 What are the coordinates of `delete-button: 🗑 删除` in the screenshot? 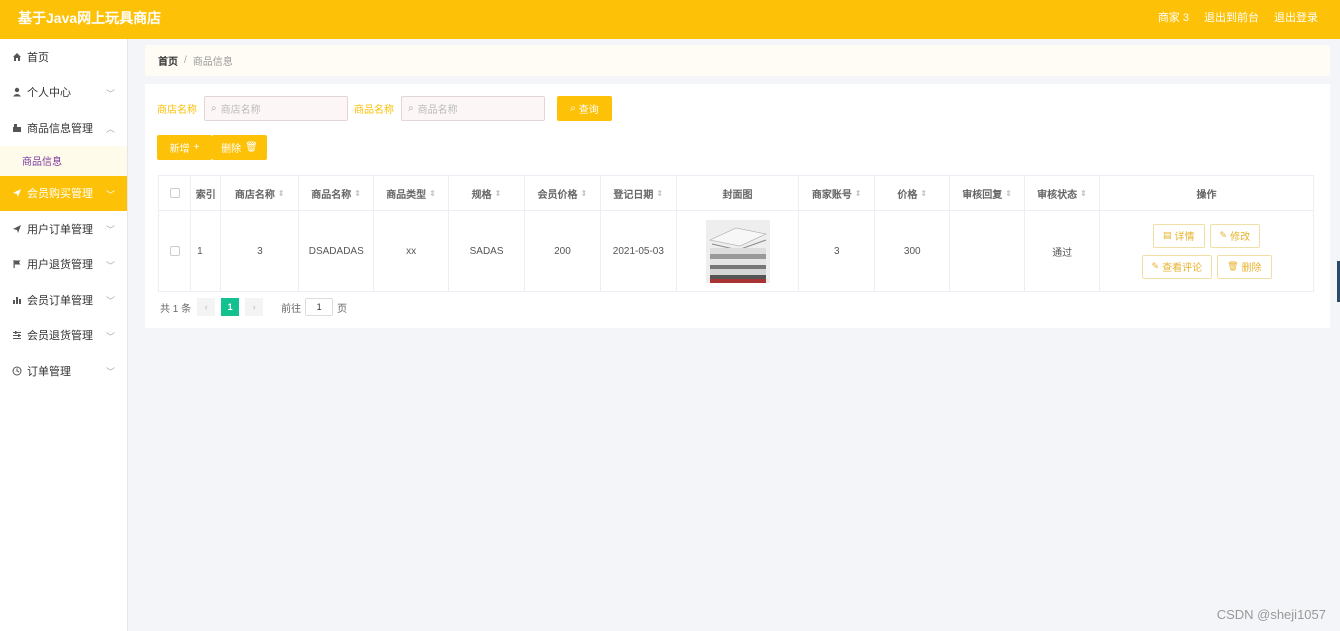 It's located at (1244, 266).